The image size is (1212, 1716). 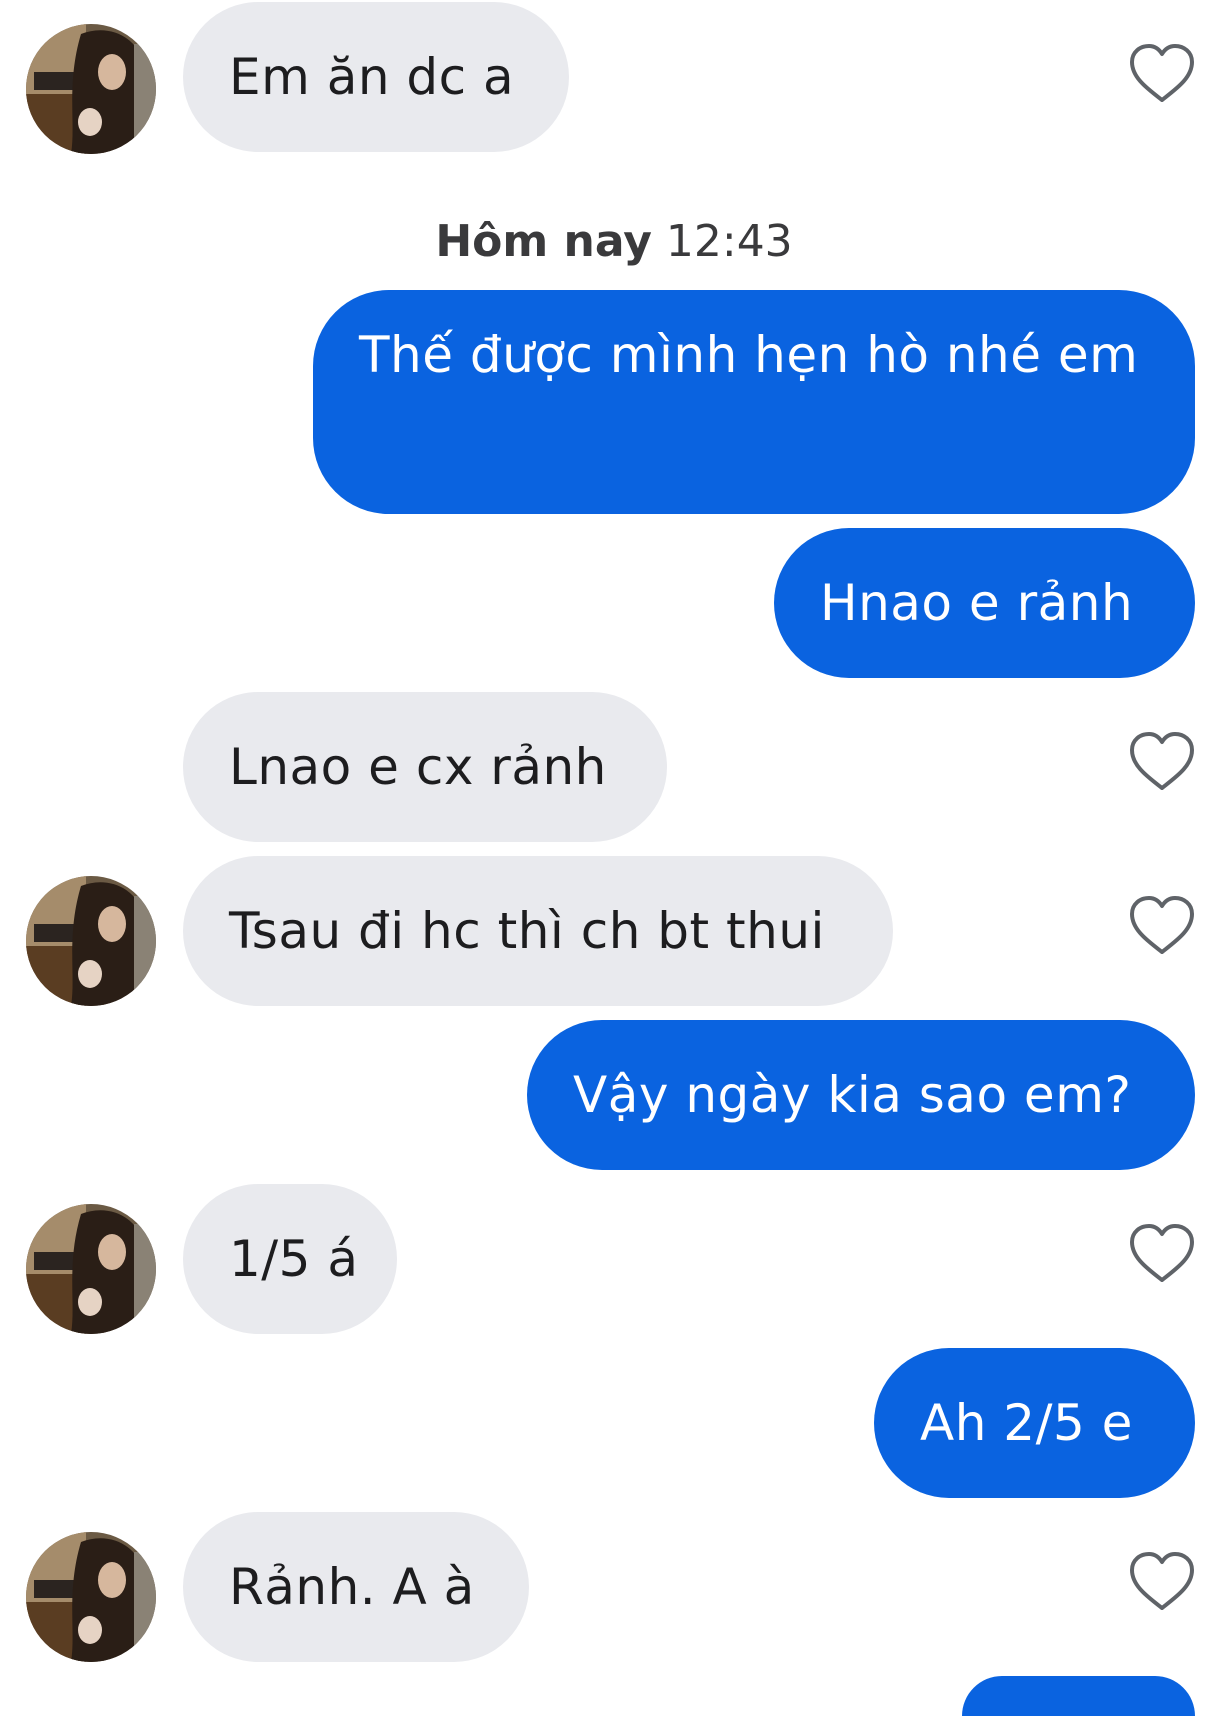 What do you see at coordinates (754, 402) in the screenshot?
I see `outgoing-message-bubble: Thế được mình hẹn hò nhé em` at bounding box center [754, 402].